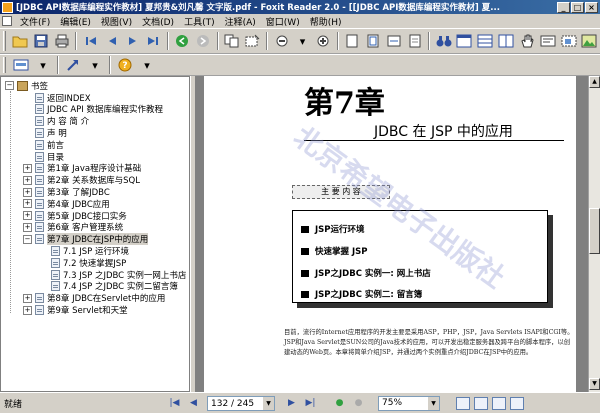 The width and height of the screenshot is (600, 413). What do you see at coordinates (84, 251) in the screenshot?
I see `bookmark-item: 7.1 JSP 运行环境` at bounding box center [84, 251].